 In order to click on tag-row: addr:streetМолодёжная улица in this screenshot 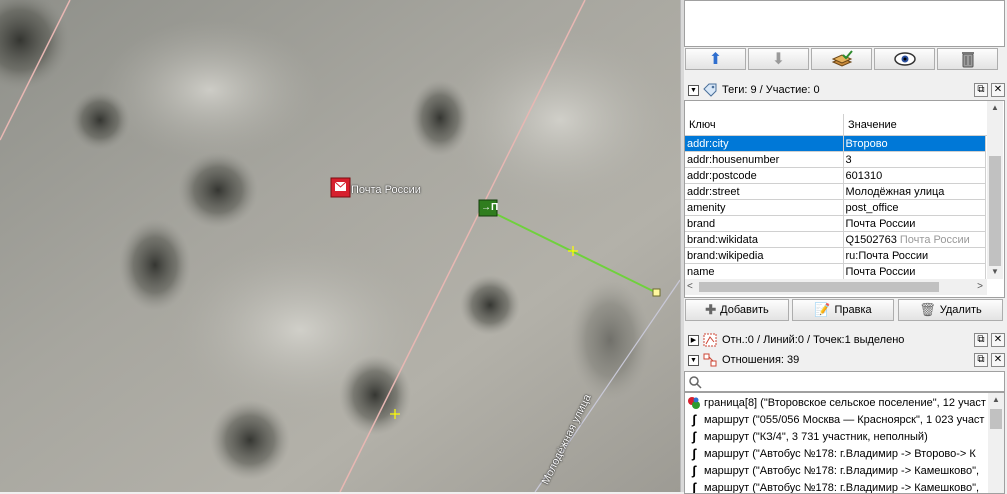, I will do `click(835, 192)`.